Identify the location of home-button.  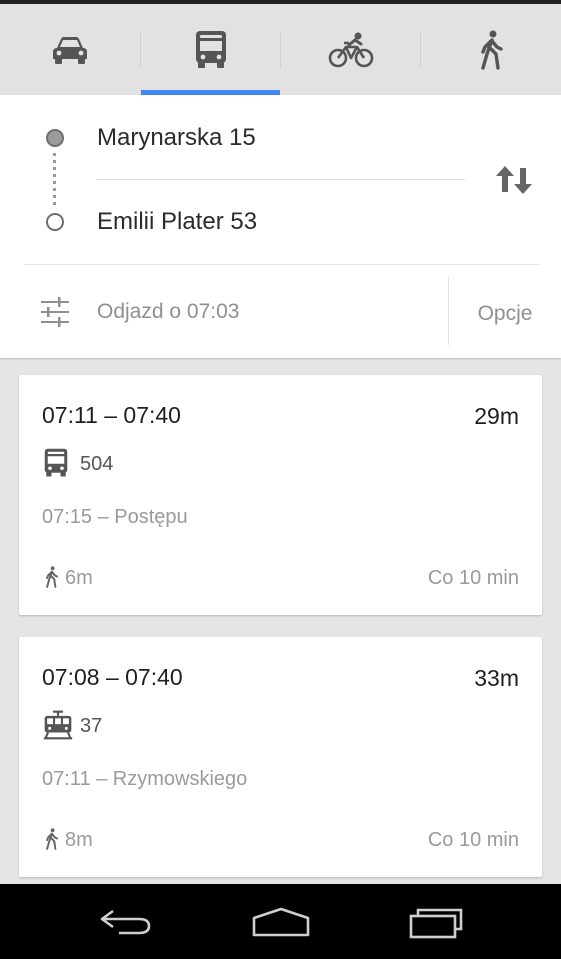
(281, 921).